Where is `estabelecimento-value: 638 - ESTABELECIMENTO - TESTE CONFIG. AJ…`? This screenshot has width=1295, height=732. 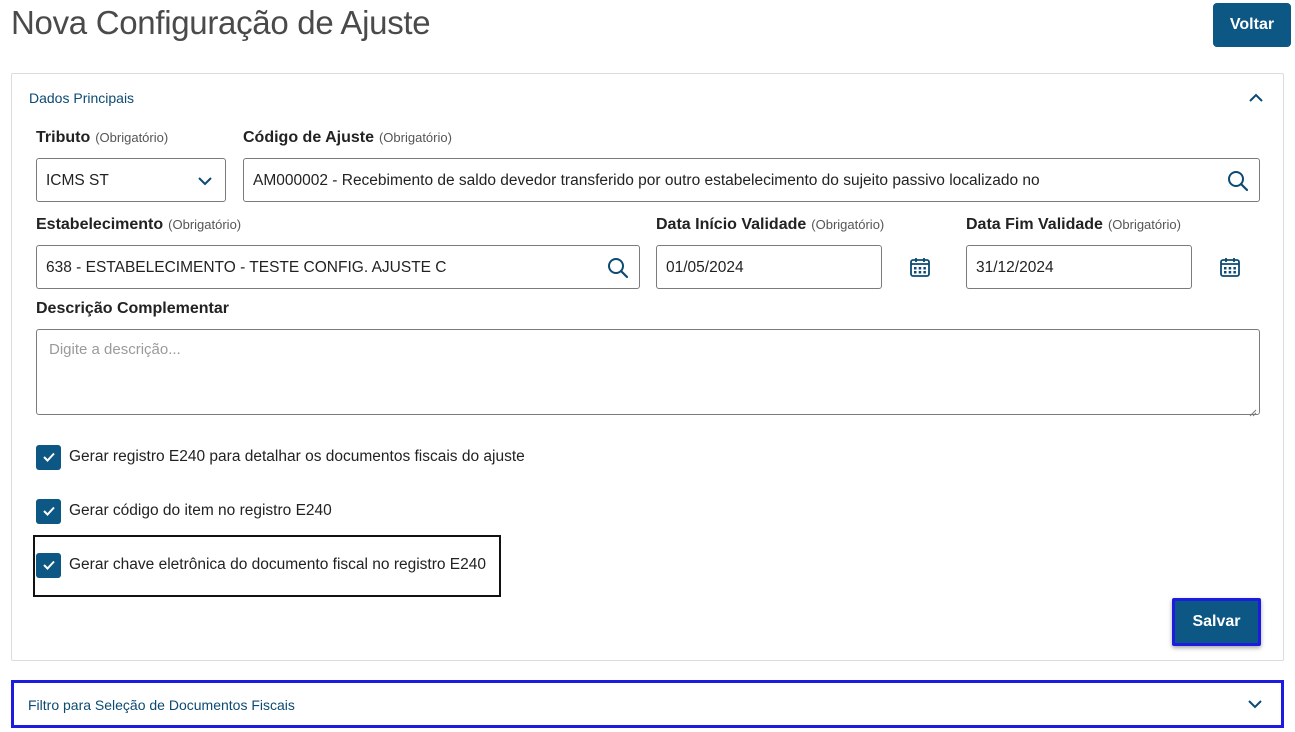 estabelecimento-value: 638 - ESTABELECIMENTO - TESTE CONFIG. AJ… is located at coordinates (246, 267).